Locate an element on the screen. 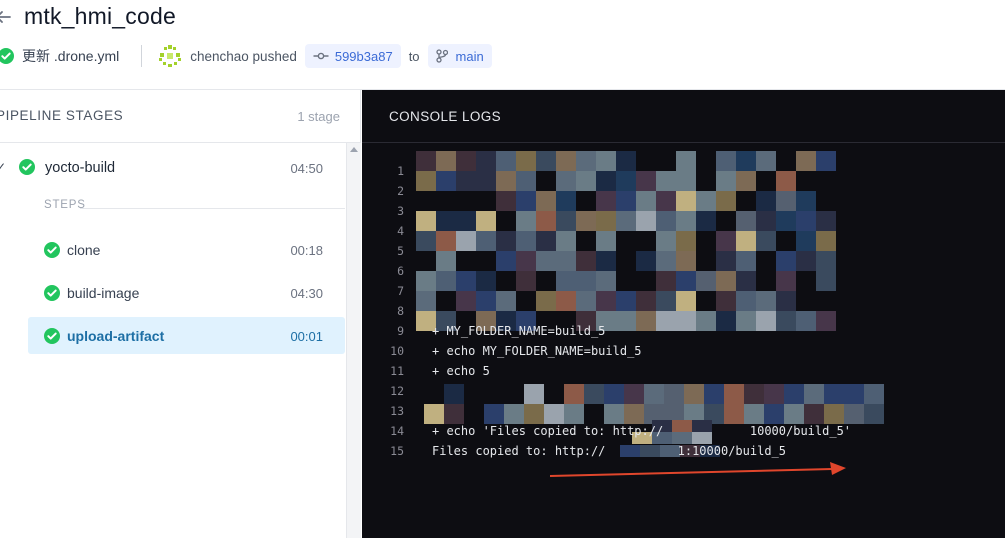 This screenshot has height=538, width=1005. scroll-up-icon is located at coordinates (354, 149).